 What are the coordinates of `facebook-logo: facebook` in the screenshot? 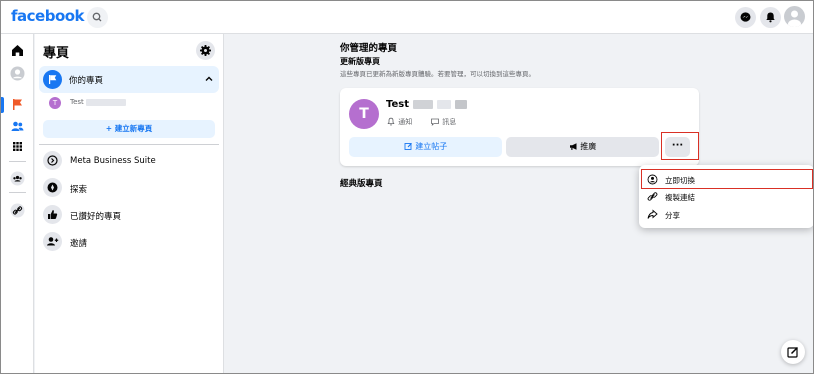 It's located at (48, 16).